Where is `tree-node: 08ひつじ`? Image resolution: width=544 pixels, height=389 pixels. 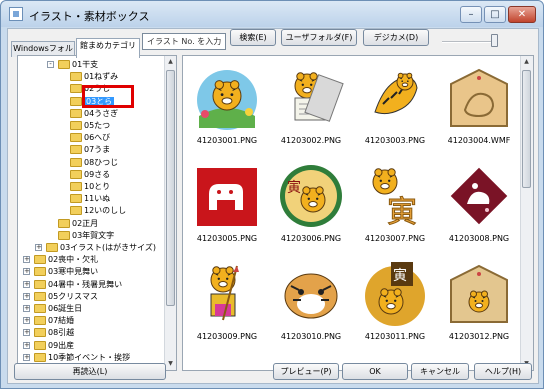
tree-node: 08ひつじ is located at coordinates (94, 162).